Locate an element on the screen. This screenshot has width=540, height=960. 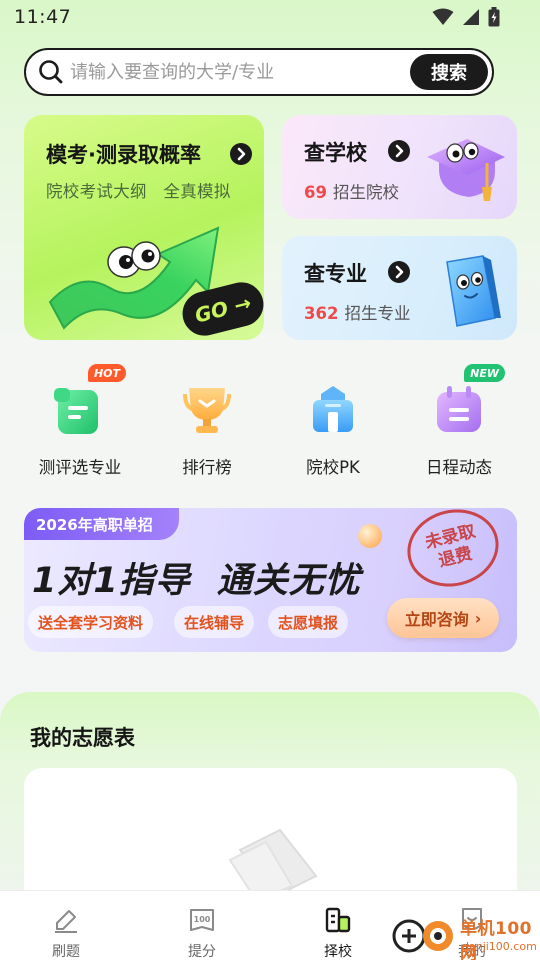
search-major-title: 查专业 is located at coordinates (335, 274).